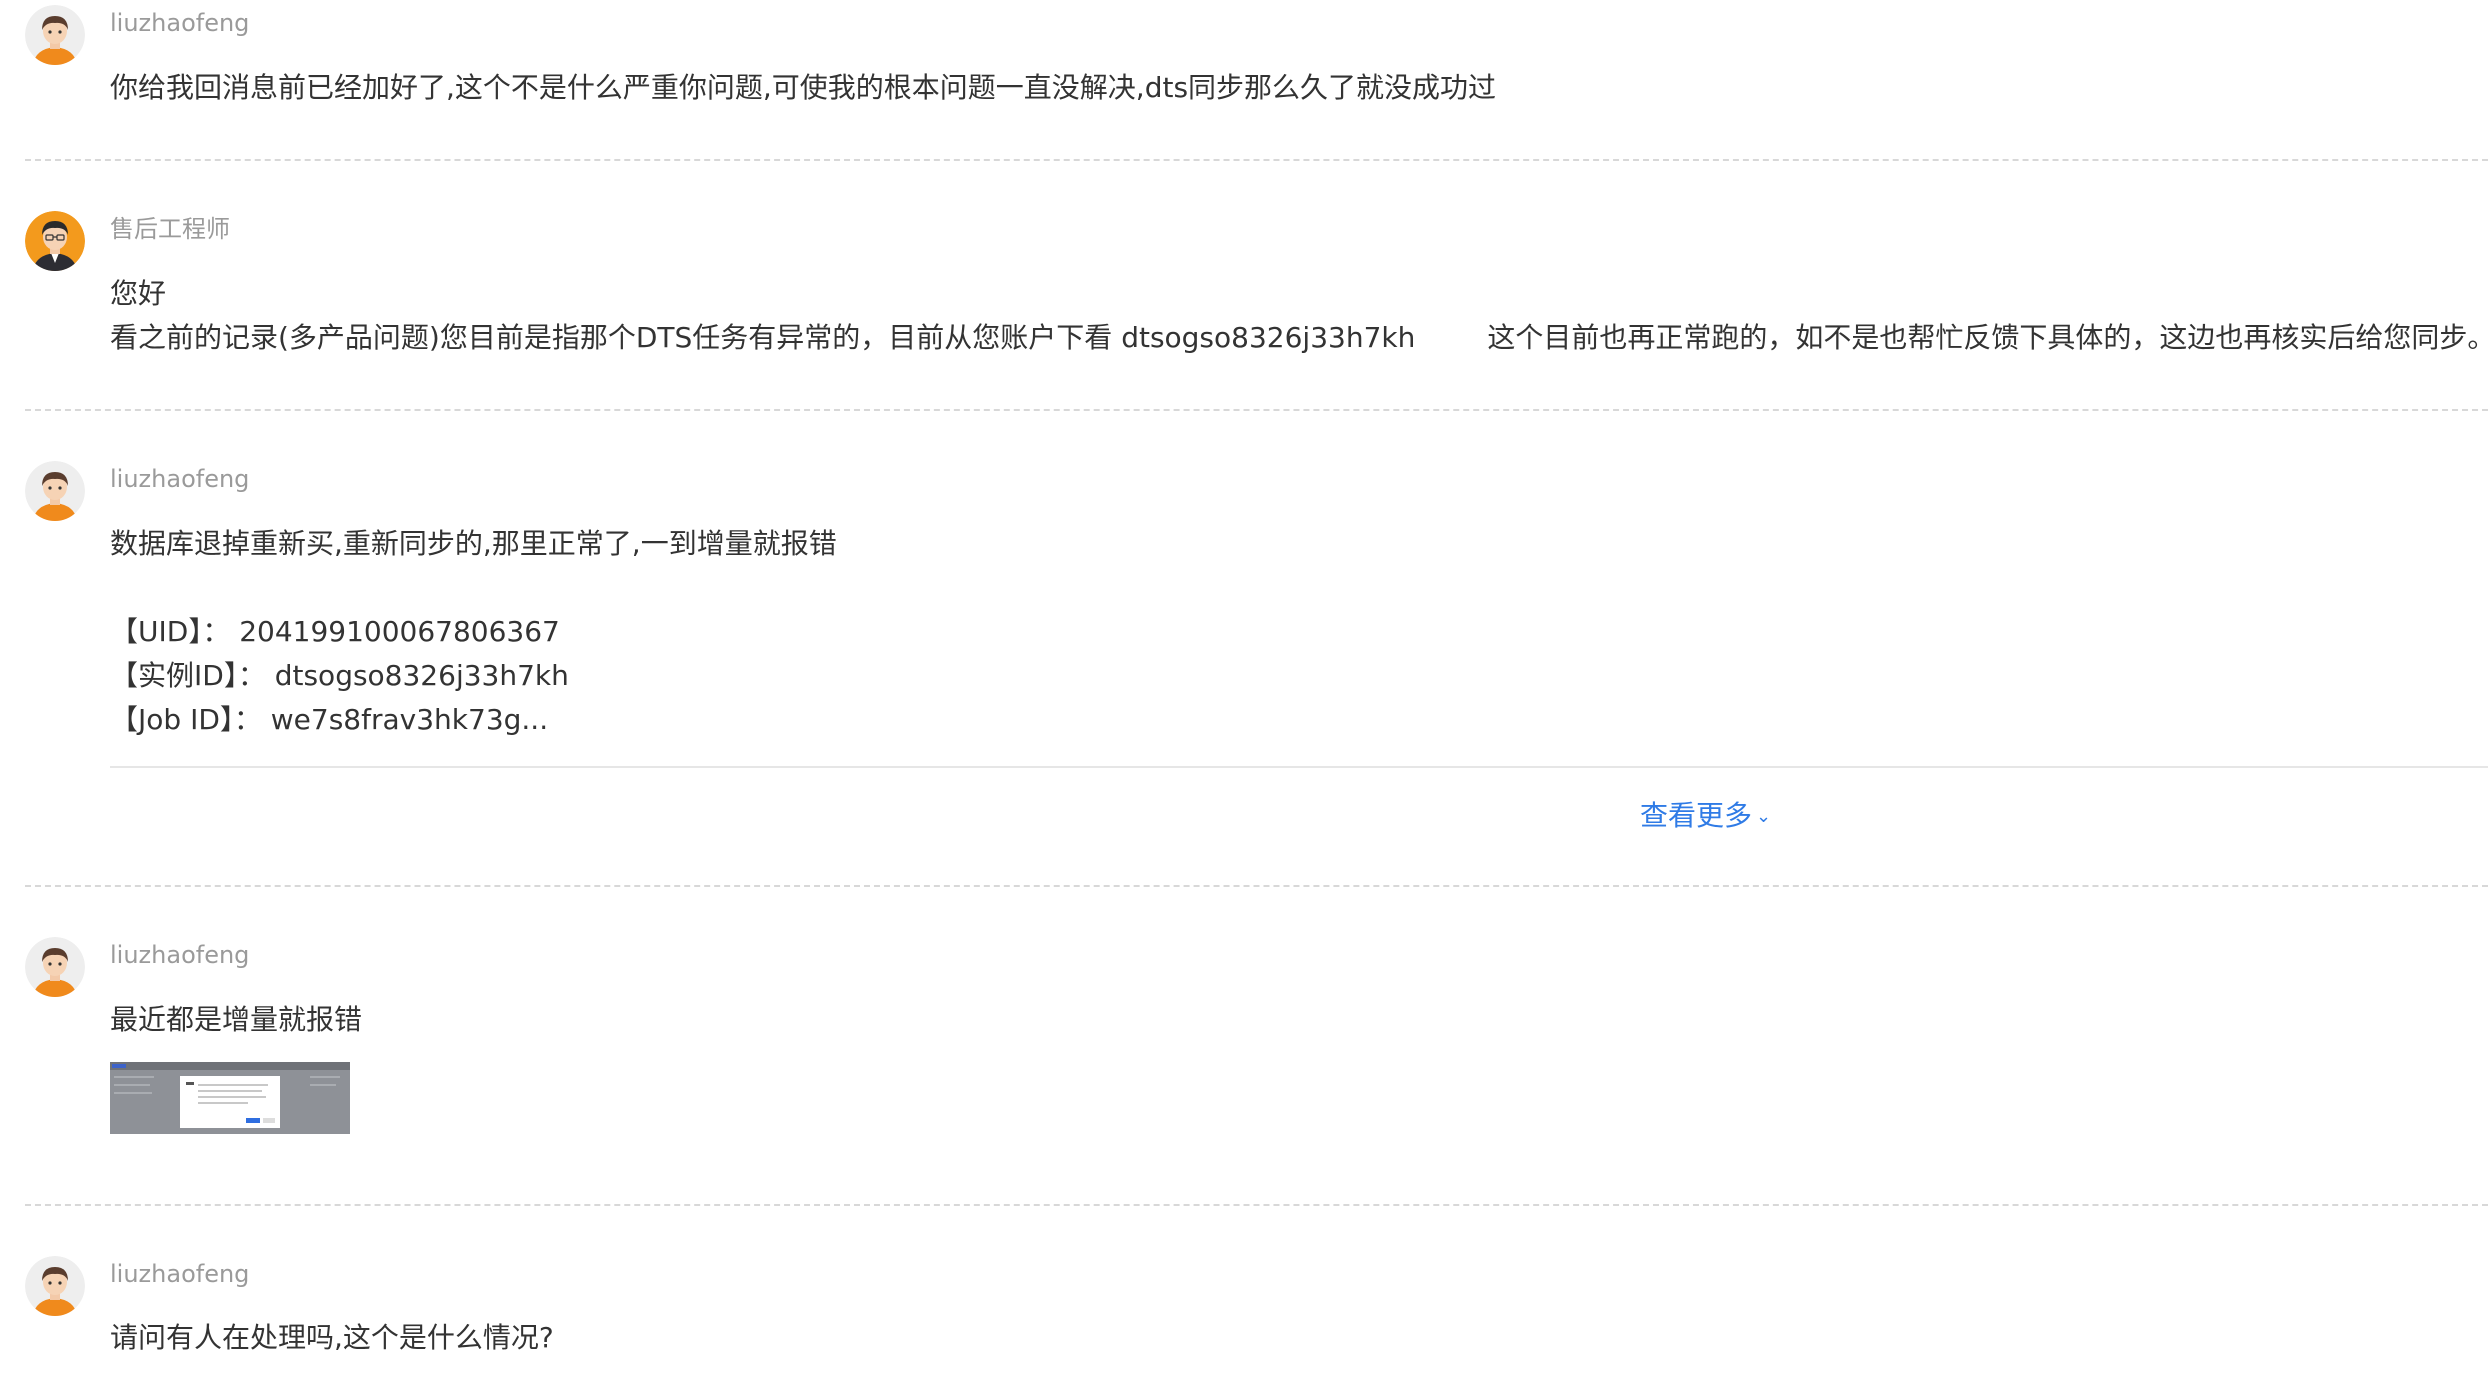  Describe the element at coordinates (1696, 815) in the screenshot. I see `see-more-label: 查看更多` at that location.